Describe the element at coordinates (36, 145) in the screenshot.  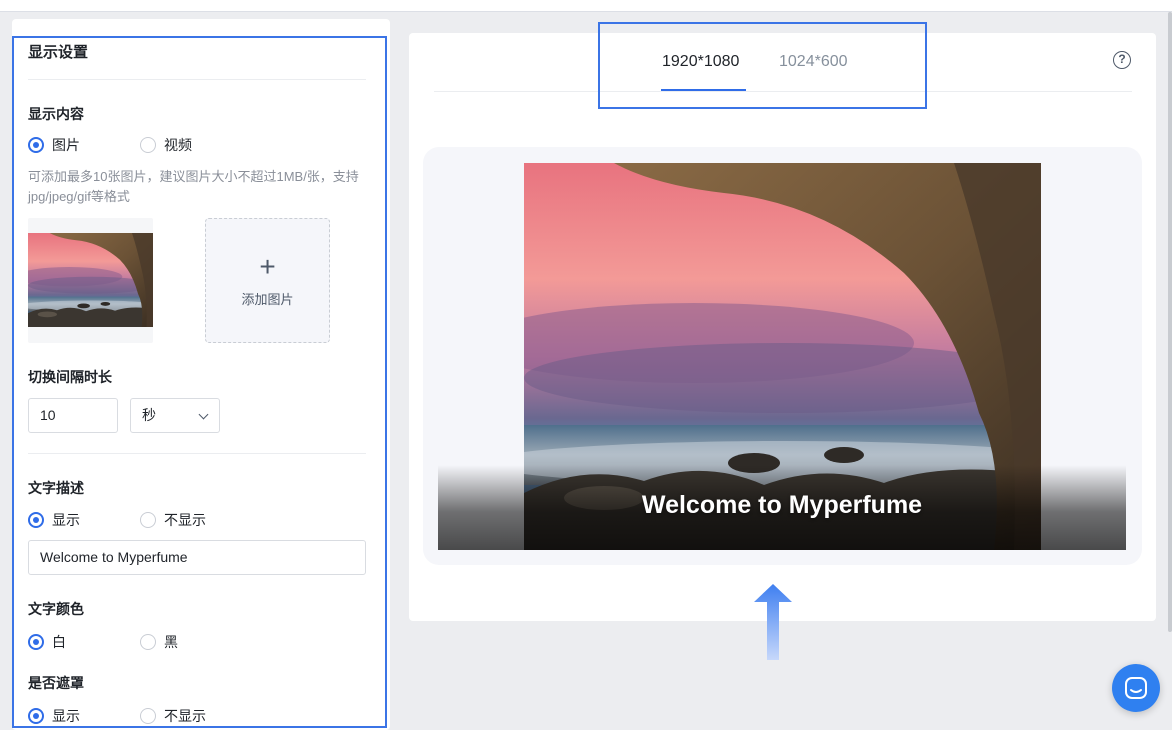
I see `radio-image-dot` at that location.